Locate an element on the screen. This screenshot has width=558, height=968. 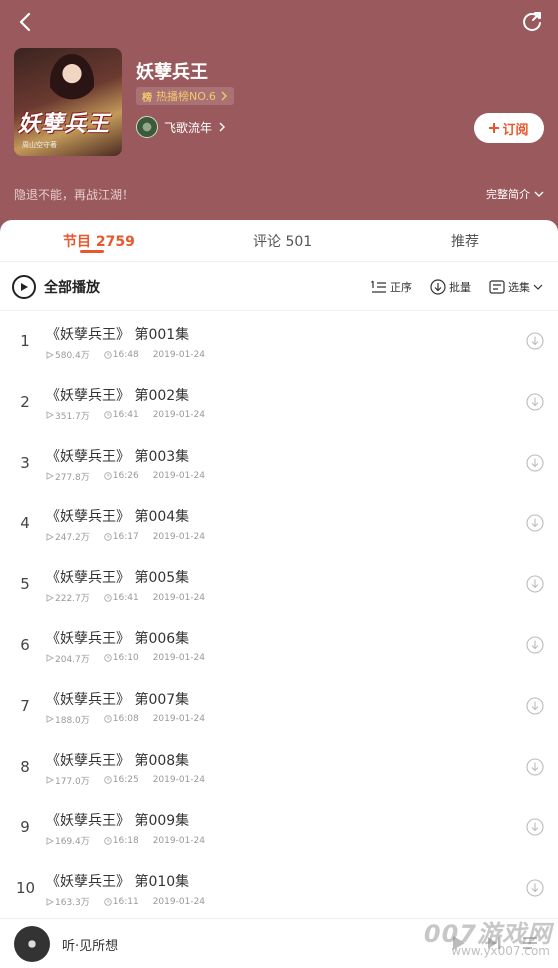
tagline: 隐退不能，再战江湖！ is located at coordinates (74, 195).